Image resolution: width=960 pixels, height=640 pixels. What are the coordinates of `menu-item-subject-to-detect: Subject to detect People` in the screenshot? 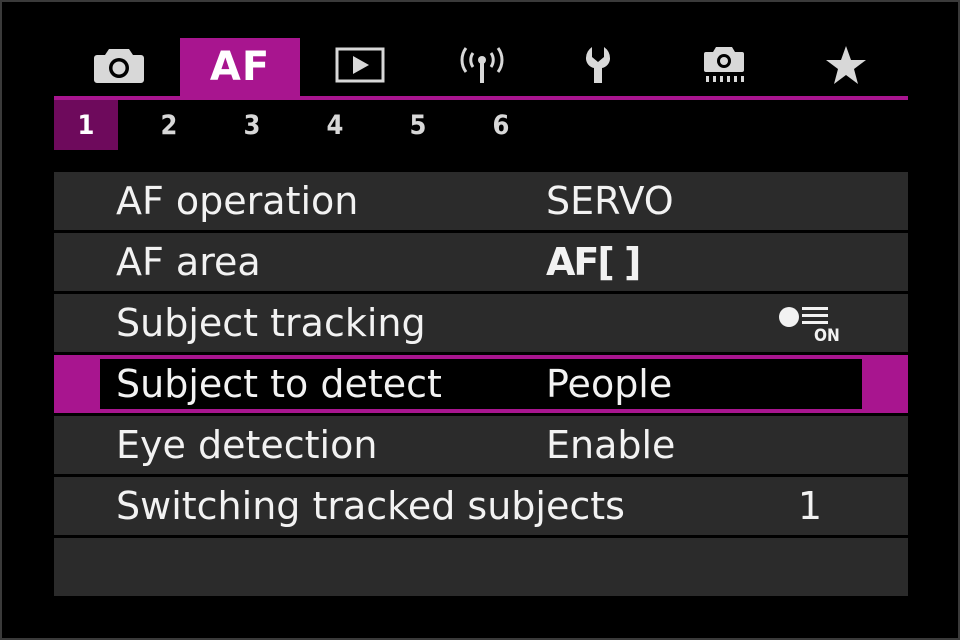 It's located at (481, 384).